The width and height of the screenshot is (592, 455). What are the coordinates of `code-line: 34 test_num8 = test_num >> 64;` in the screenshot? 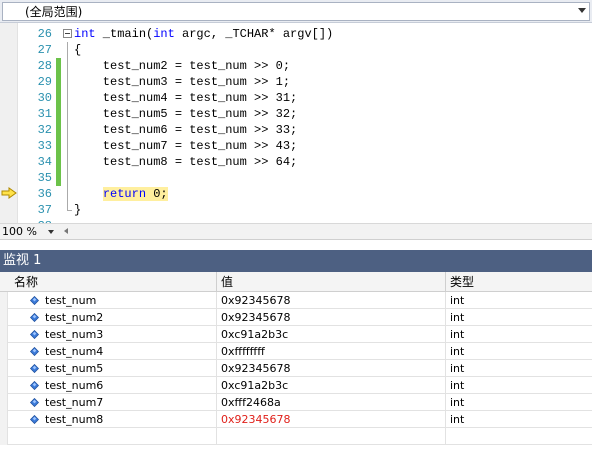 It's located at (305, 162).